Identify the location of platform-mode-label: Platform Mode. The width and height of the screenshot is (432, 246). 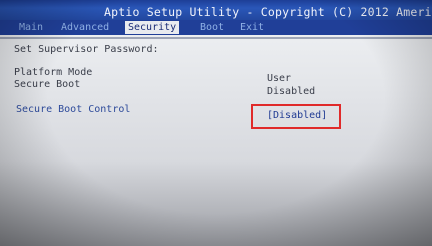
(53, 72).